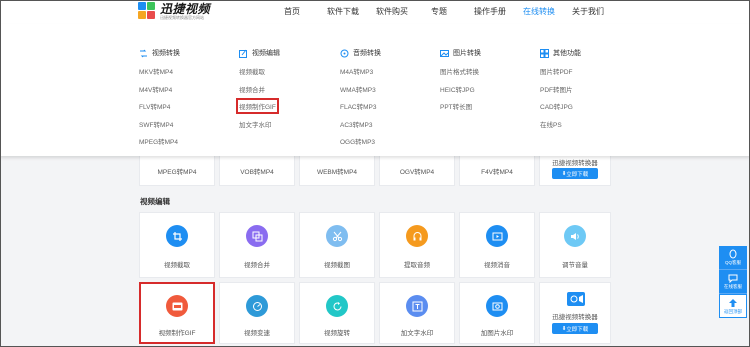 The image size is (750, 347). I want to click on video-convert-icon, so click(143, 53).